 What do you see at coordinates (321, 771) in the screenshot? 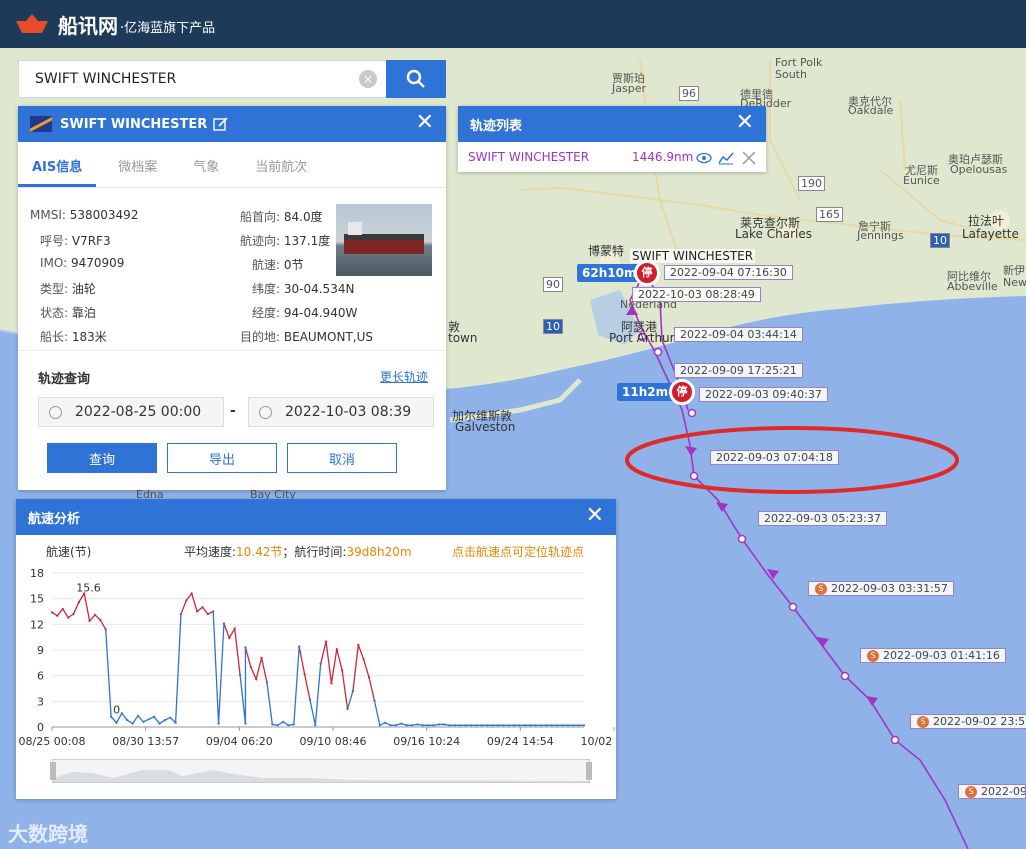
I see `chart-range-slider` at bounding box center [321, 771].